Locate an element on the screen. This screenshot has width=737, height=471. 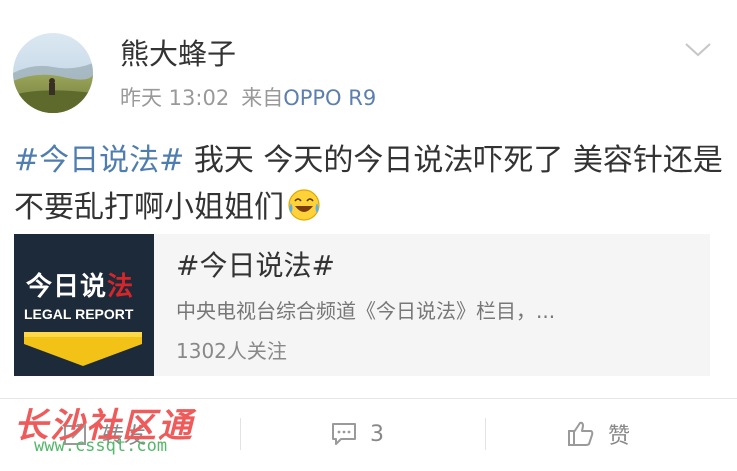
repost-label: 转发 is located at coordinates (124, 436).